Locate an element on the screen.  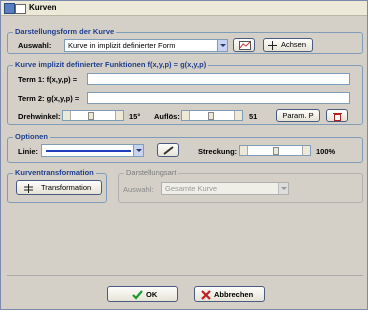
checkmark-icon is located at coordinates (137, 295).